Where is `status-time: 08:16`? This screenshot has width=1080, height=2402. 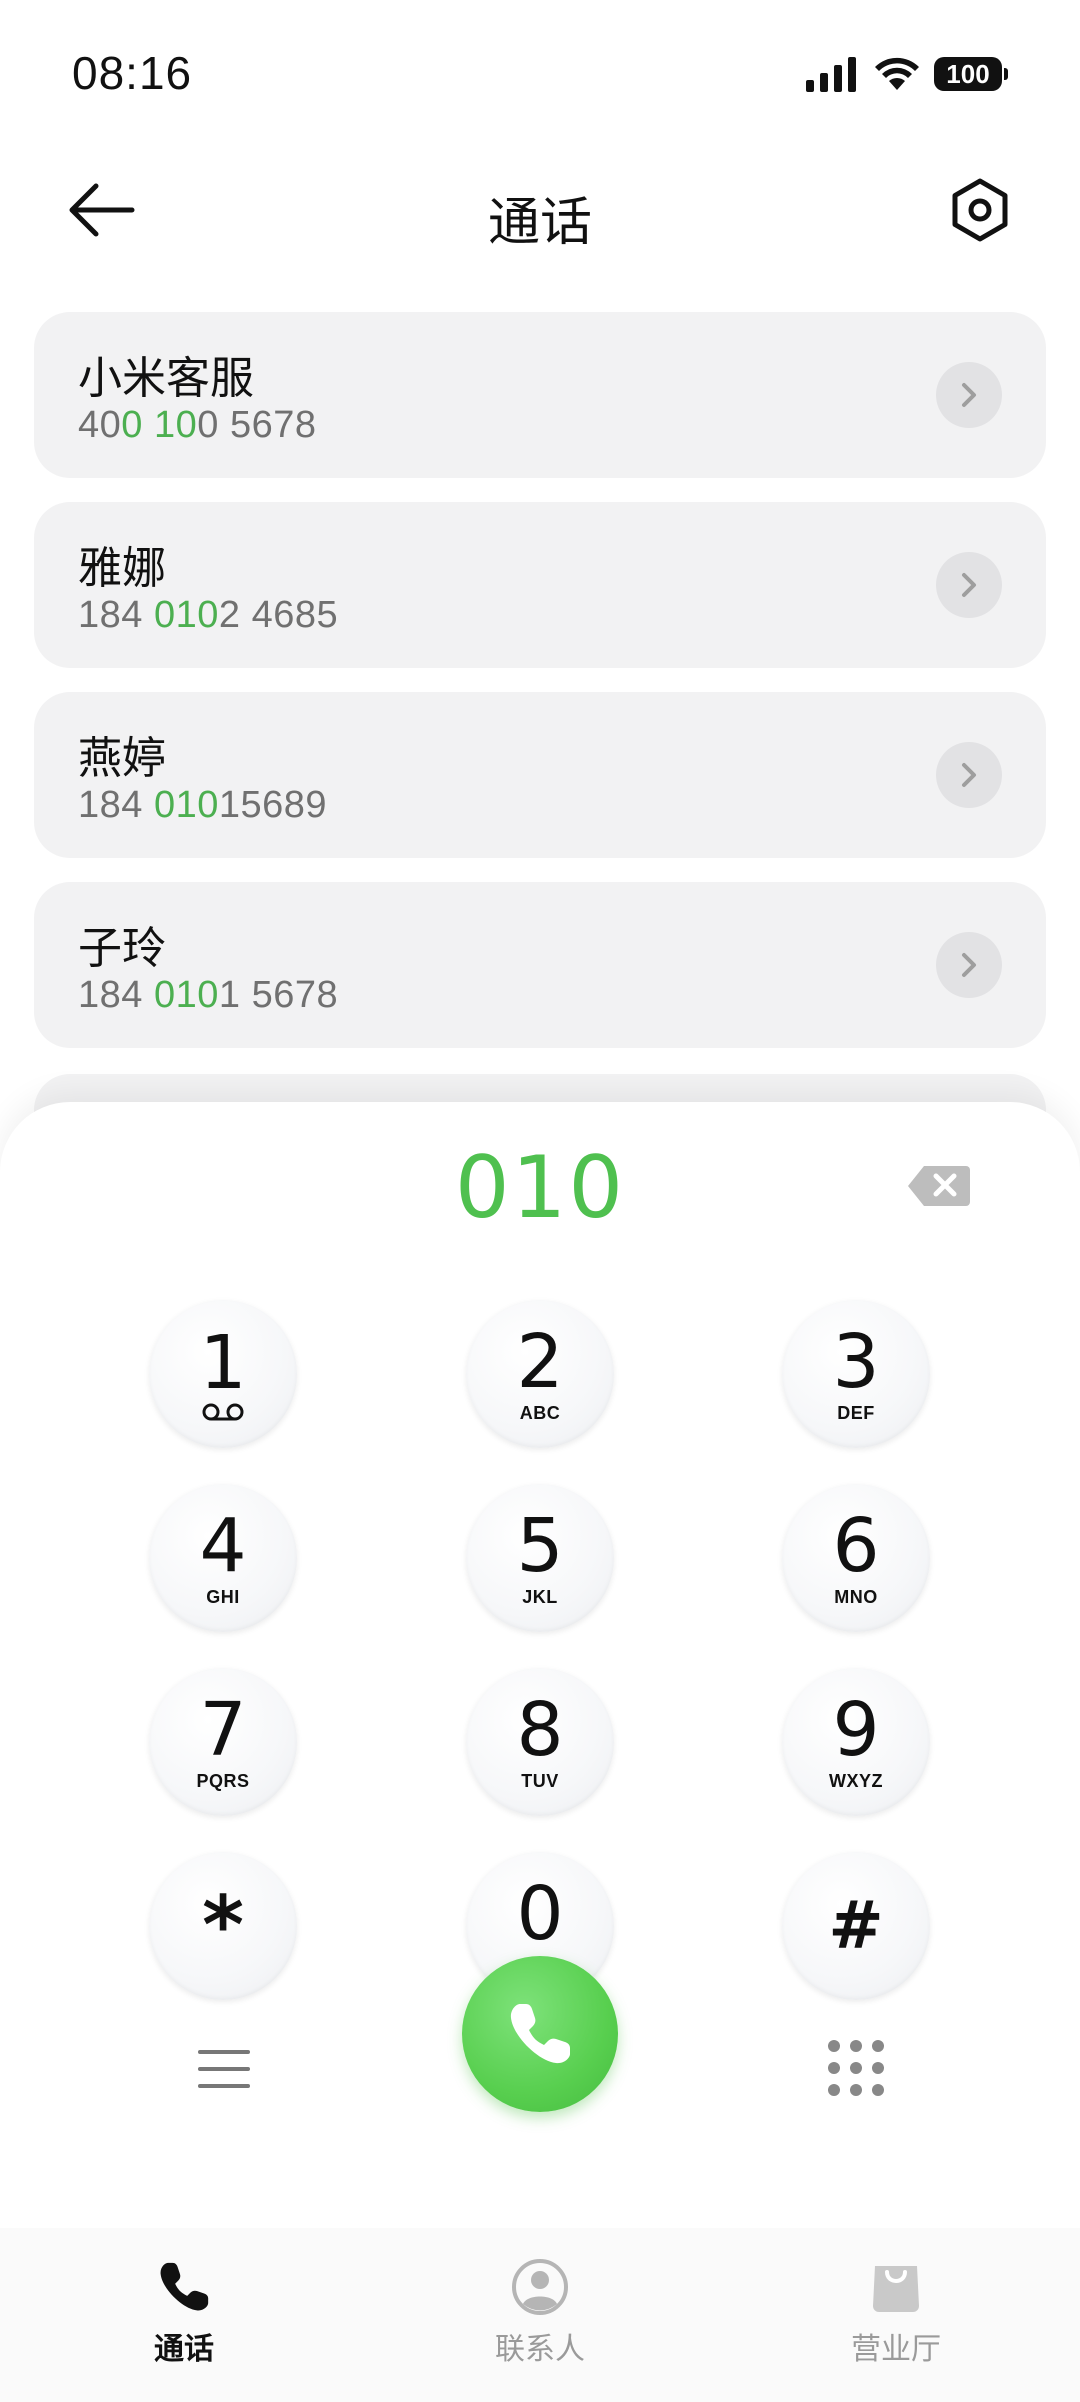 status-time: 08:16 is located at coordinates (132, 73).